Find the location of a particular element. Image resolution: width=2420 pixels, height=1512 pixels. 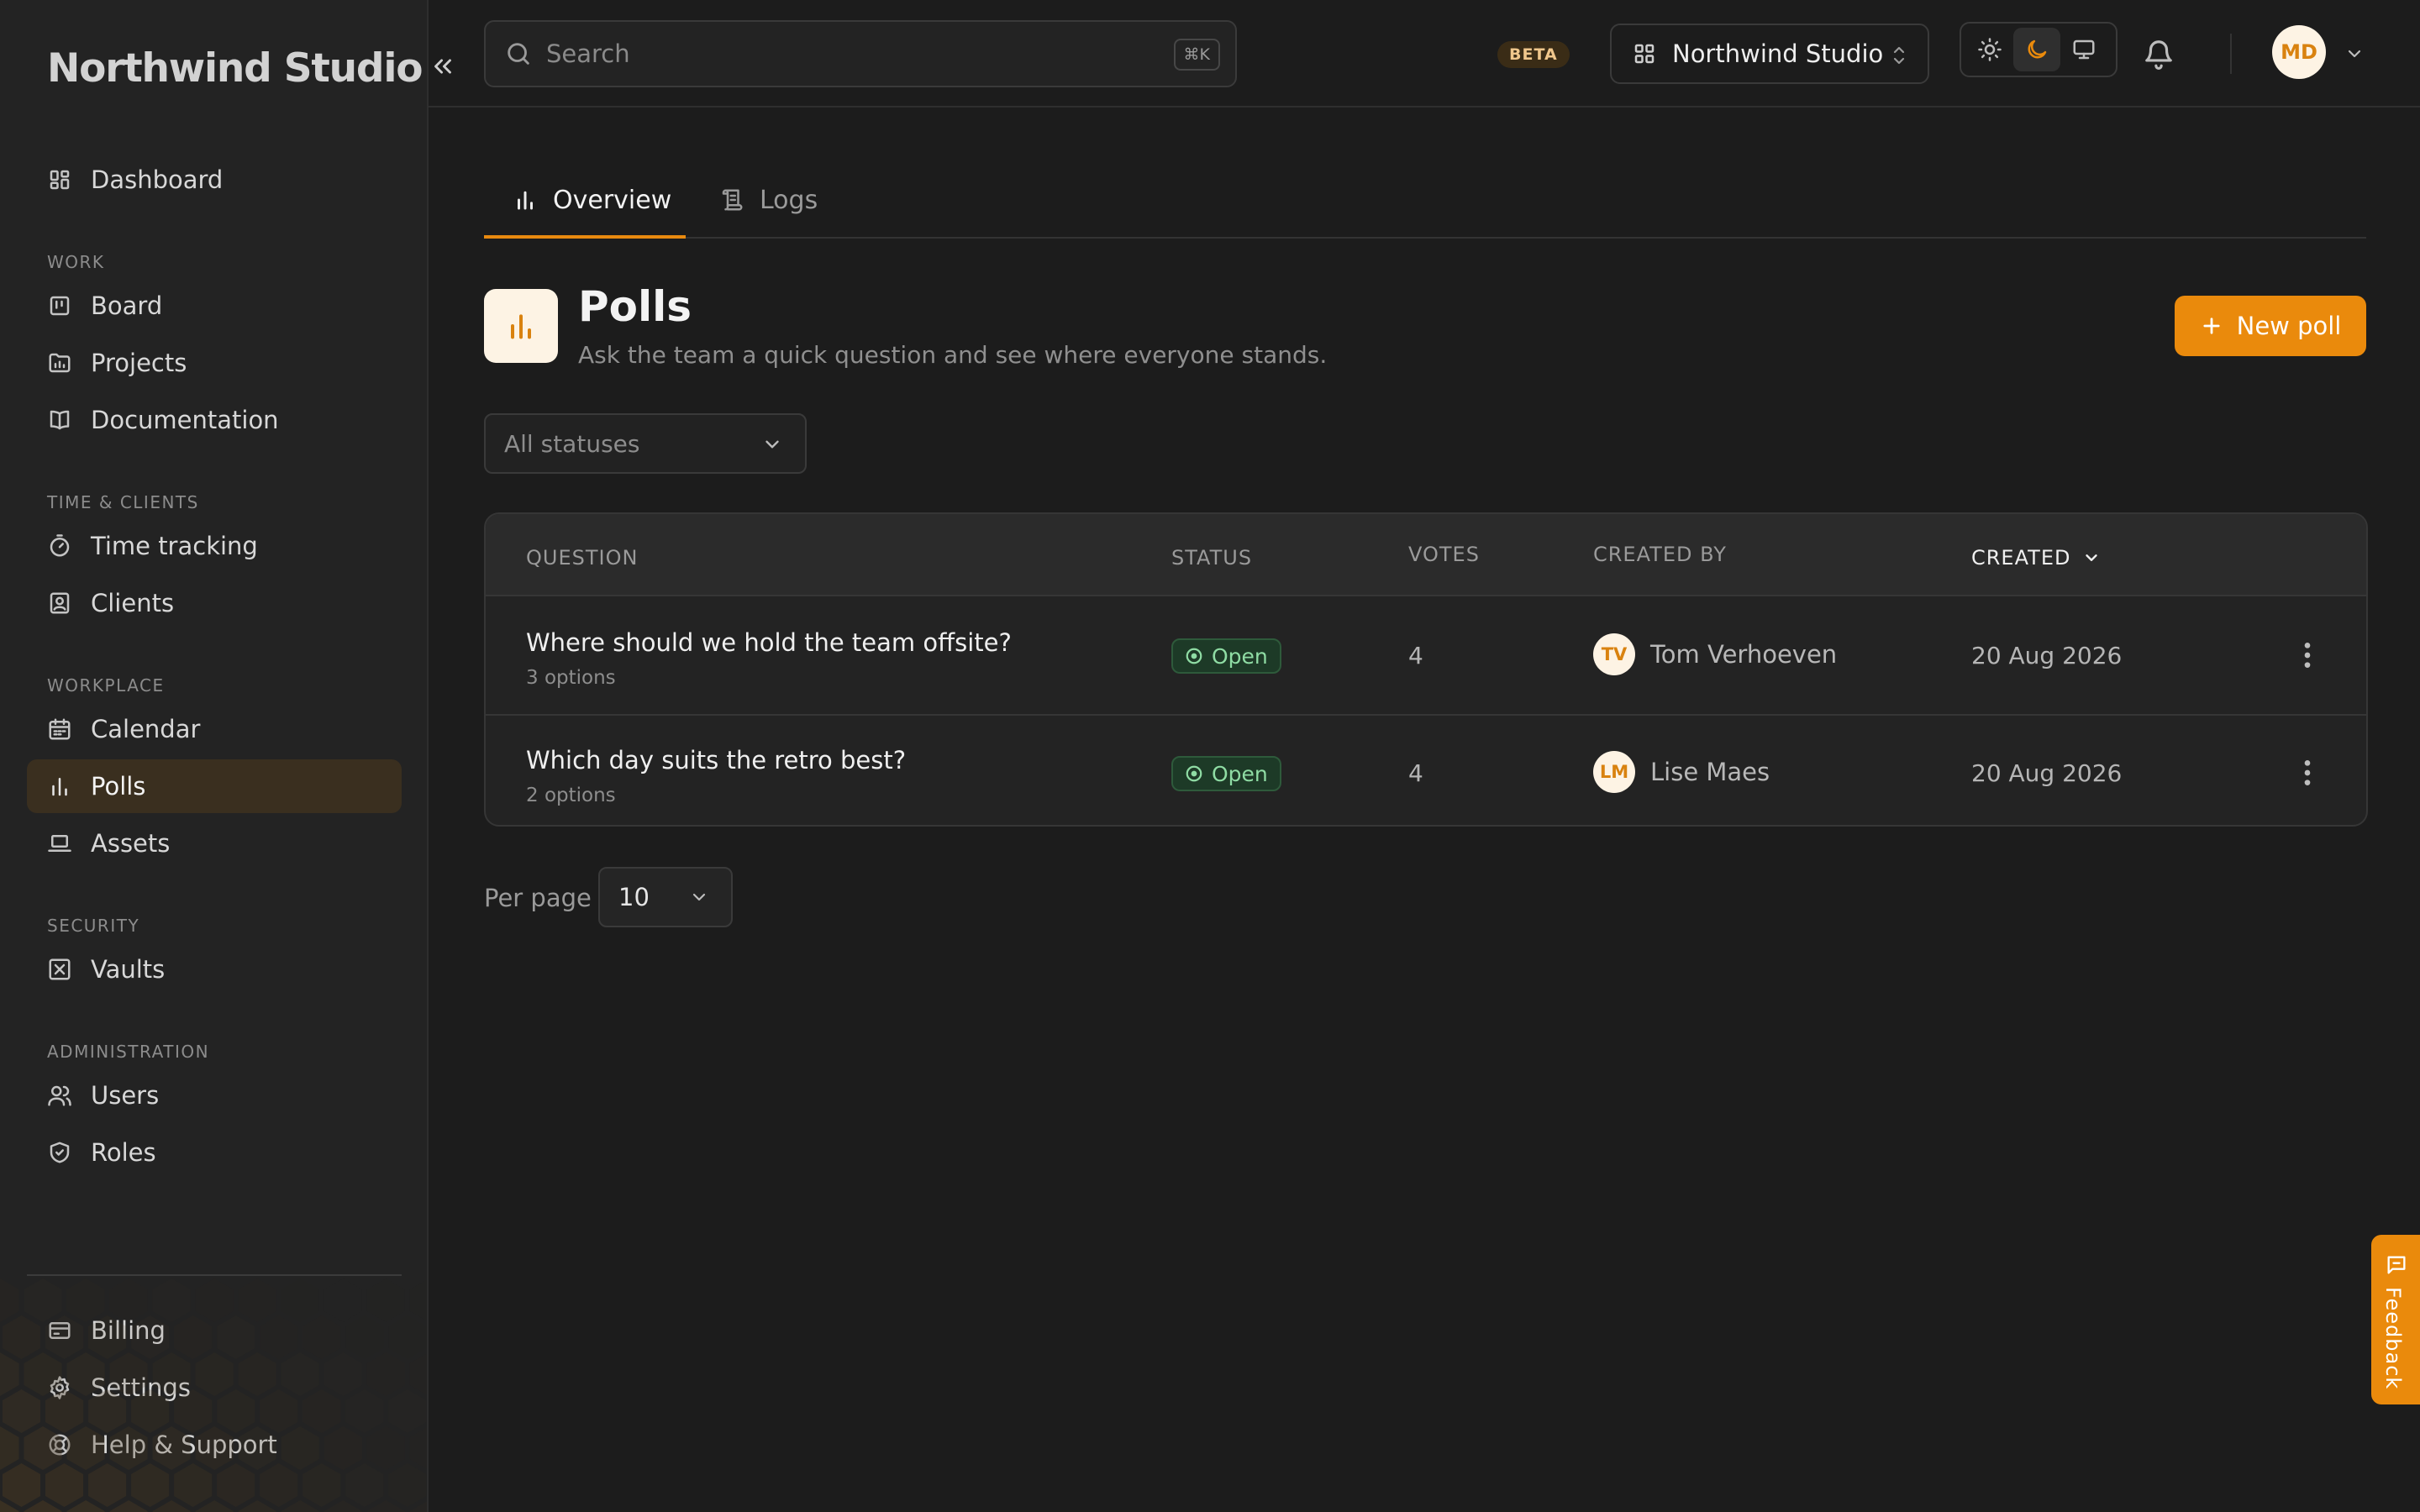

column-header-created: CREATED is located at coordinates (2036, 558).